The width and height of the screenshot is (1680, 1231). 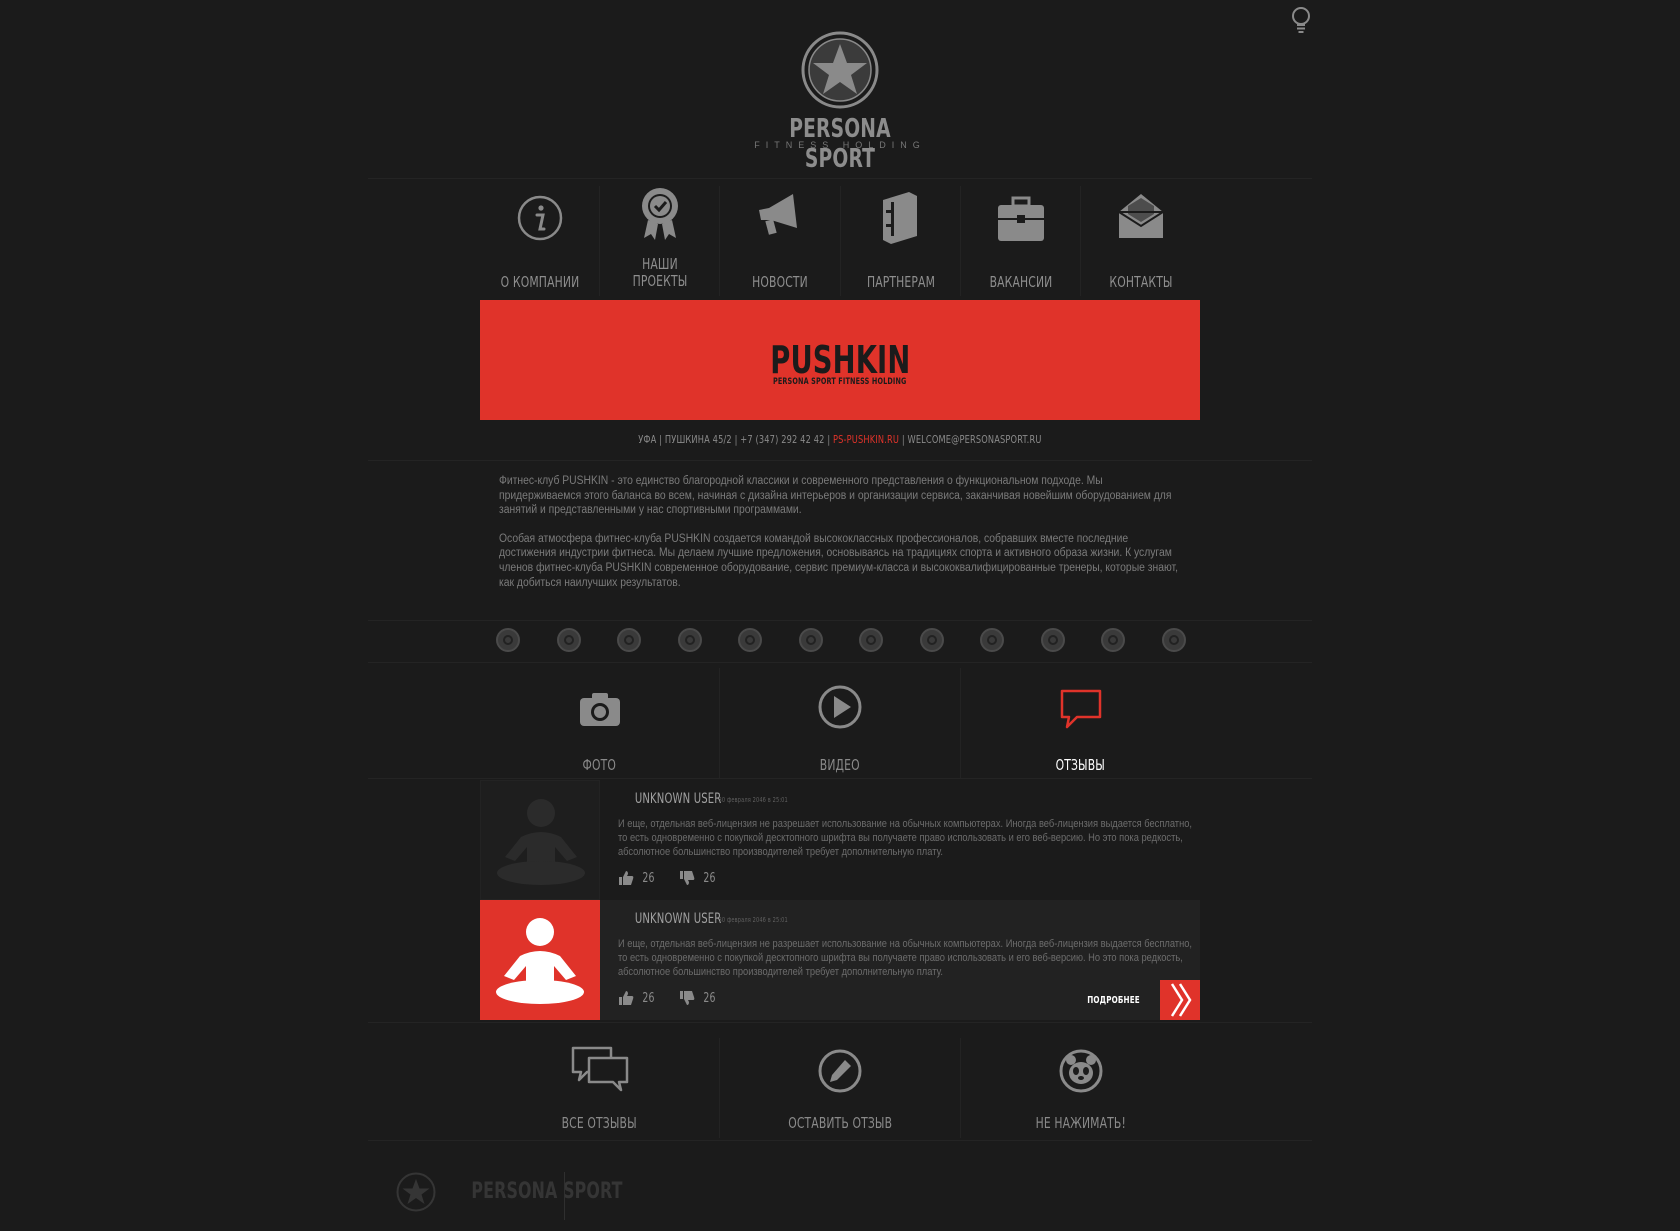 I want to click on nav-item-vacancies: ВАКАНСИИ, so click(x=1021, y=241).